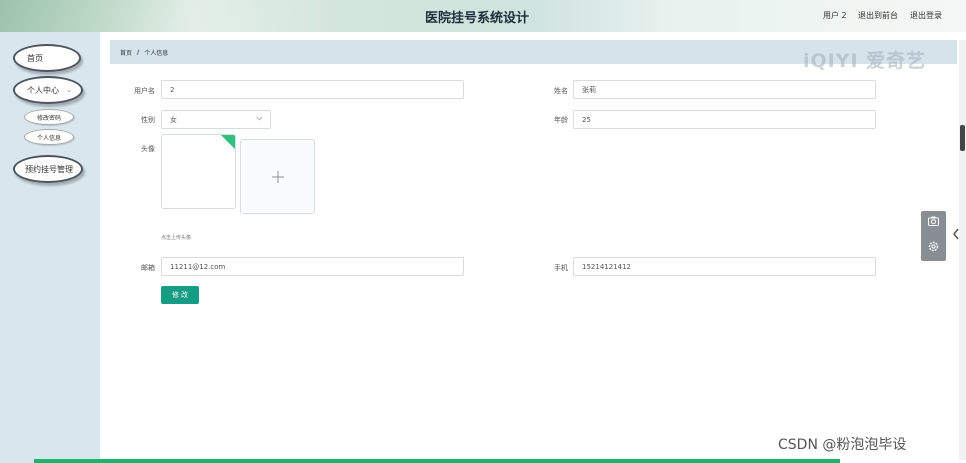 This screenshot has height=463, width=966. I want to click on username-value: 2, so click(172, 89).